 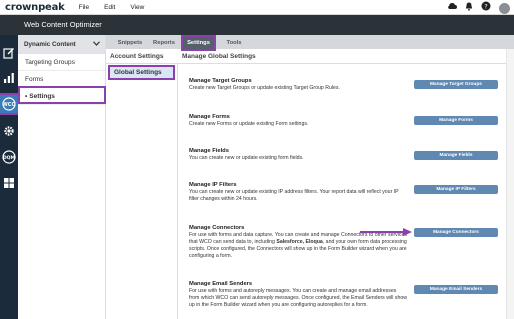 What do you see at coordinates (9, 131) in the screenshot?
I see `gear-icon` at bounding box center [9, 131].